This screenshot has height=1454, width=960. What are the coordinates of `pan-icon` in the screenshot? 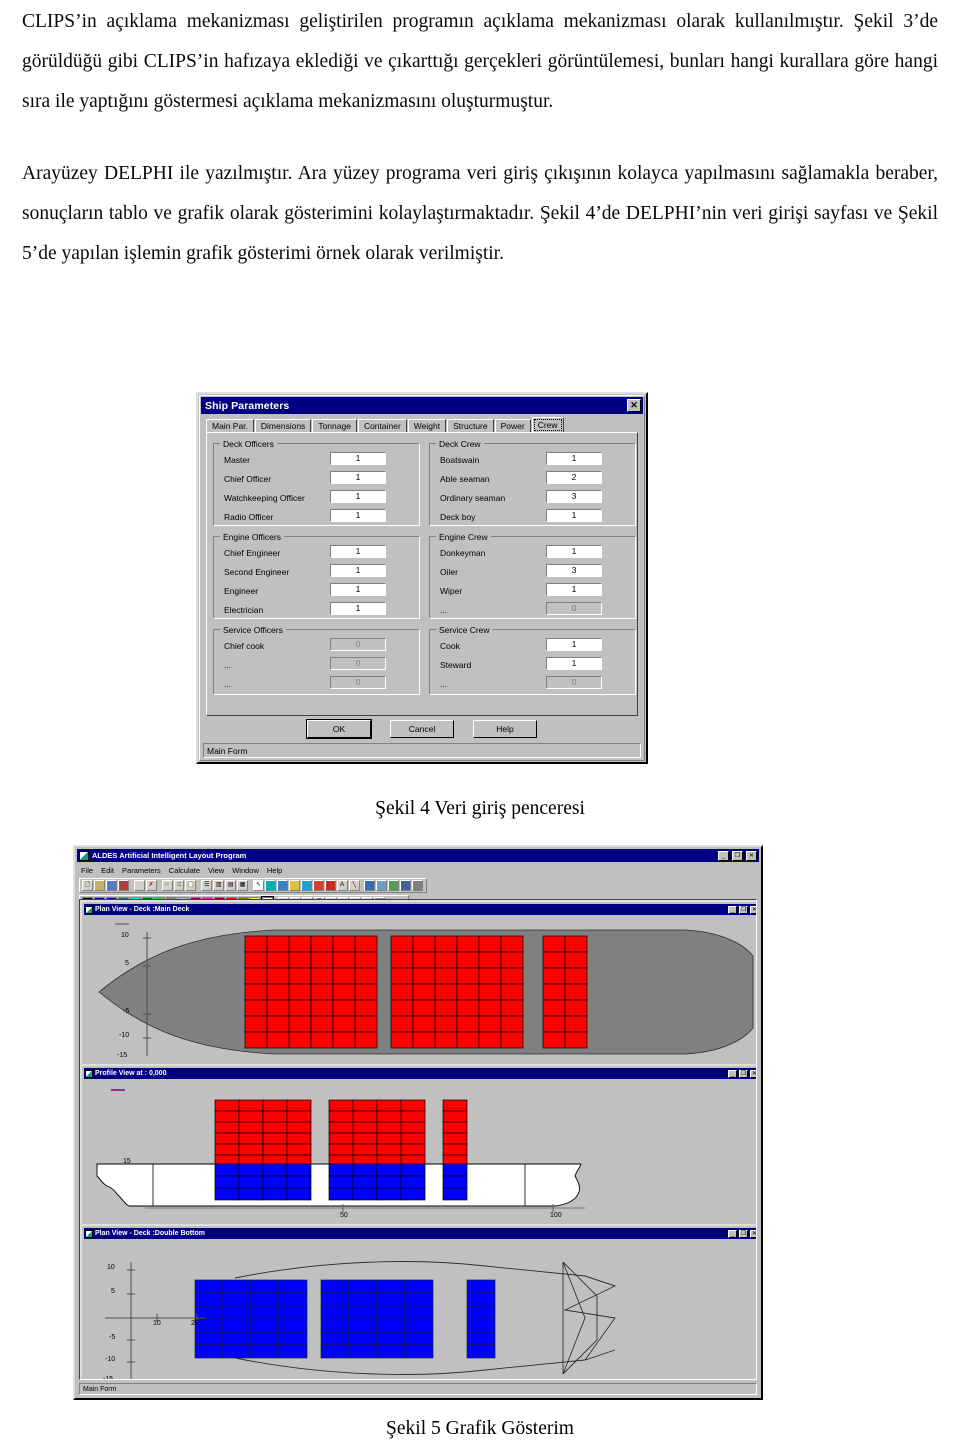 It's located at (382, 885).